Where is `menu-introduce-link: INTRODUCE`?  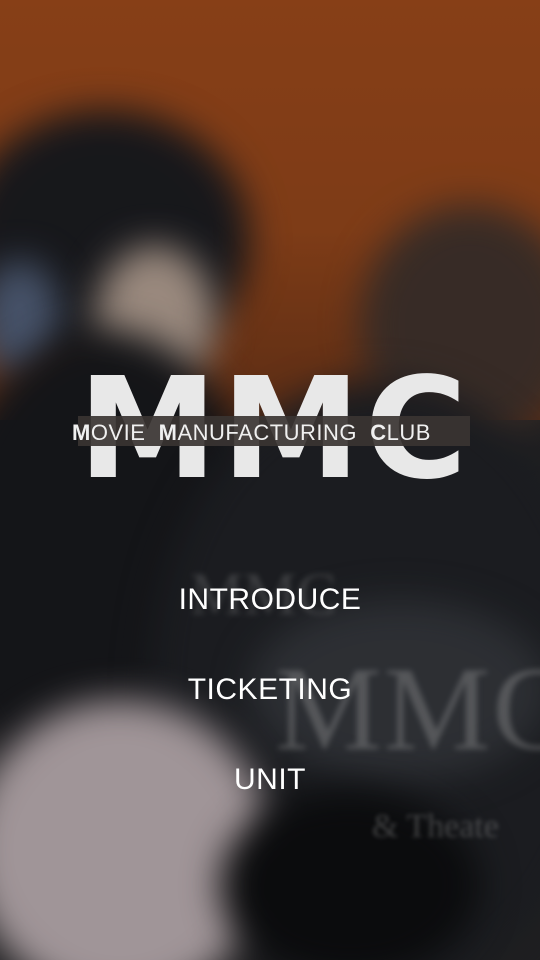
menu-introduce-link: INTRODUCE is located at coordinates (270, 615).